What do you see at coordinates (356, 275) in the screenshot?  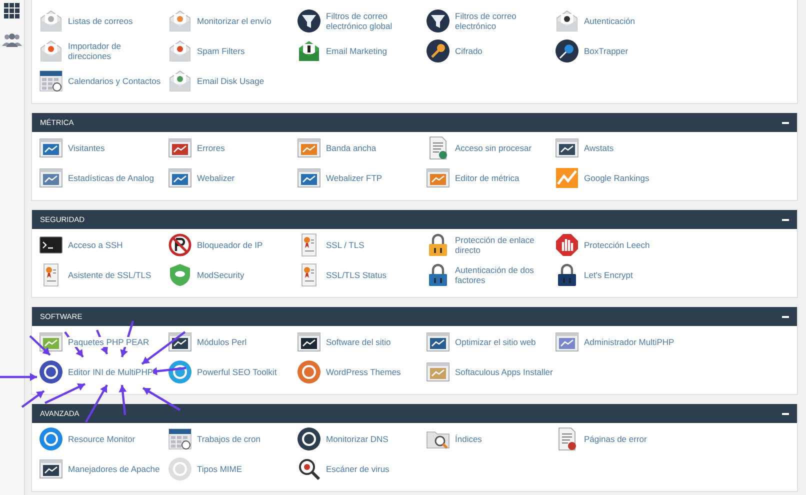 I see `tool-link: SSL/TLS Status` at bounding box center [356, 275].